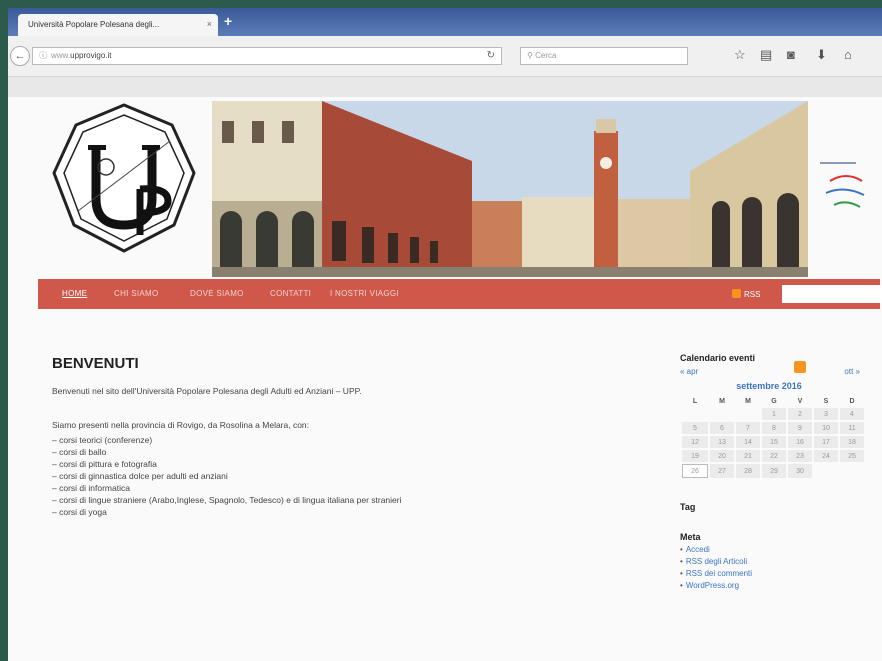 The image size is (882, 661). What do you see at coordinates (74, 293) in the screenshot?
I see `menu-item-home: HOME` at bounding box center [74, 293].